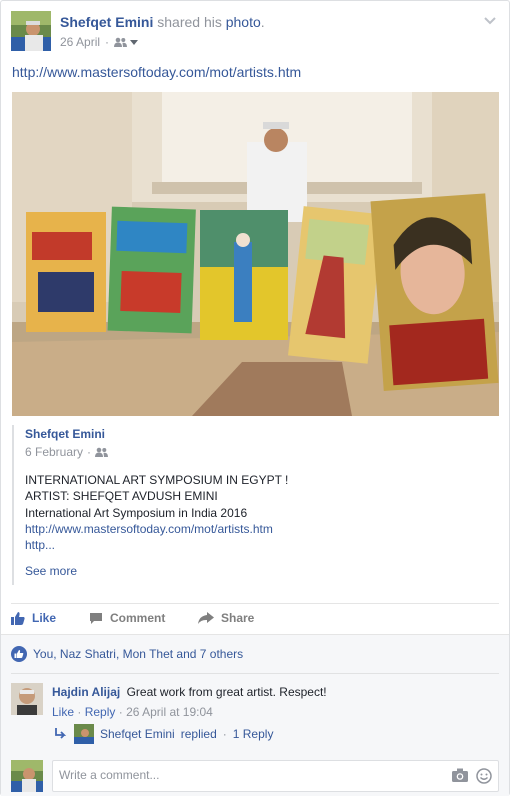 The width and height of the screenshot is (510, 796). I want to click on reply-arrow-icon, so click(61, 733).